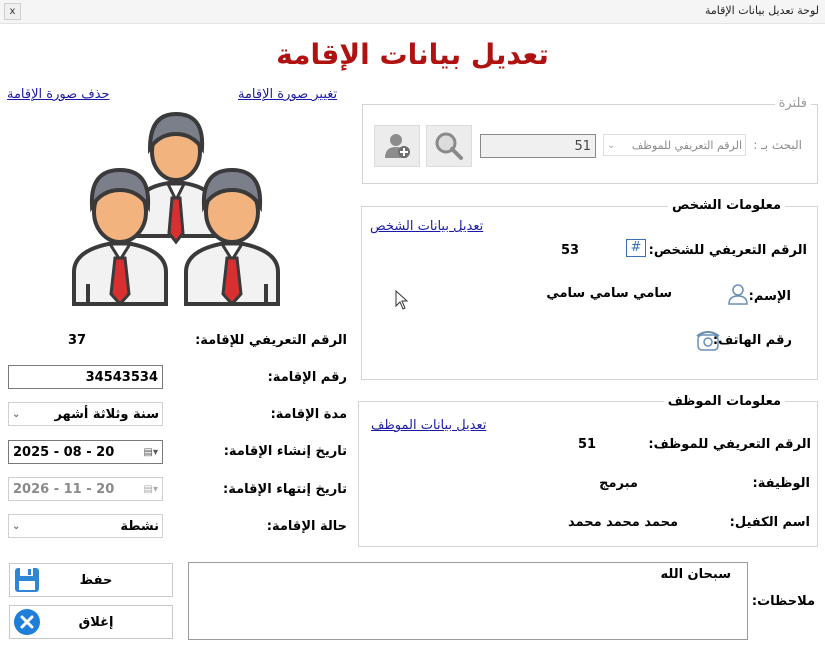 The width and height of the screenshot is (825, 645). What do you see at coordinates (271, 340) in the screenshot?
I see `residence-id-label: الرقم التعريفي للإقامة:` at bounding box center [271, 340].